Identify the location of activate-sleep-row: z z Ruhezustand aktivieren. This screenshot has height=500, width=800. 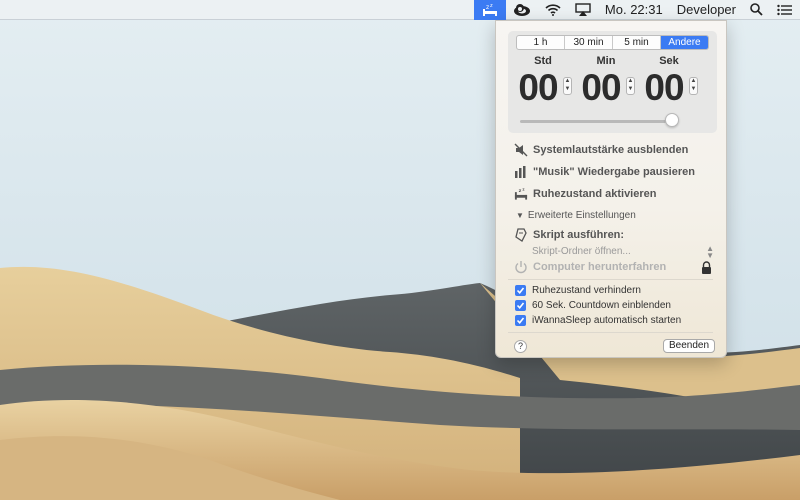
(585, 194).